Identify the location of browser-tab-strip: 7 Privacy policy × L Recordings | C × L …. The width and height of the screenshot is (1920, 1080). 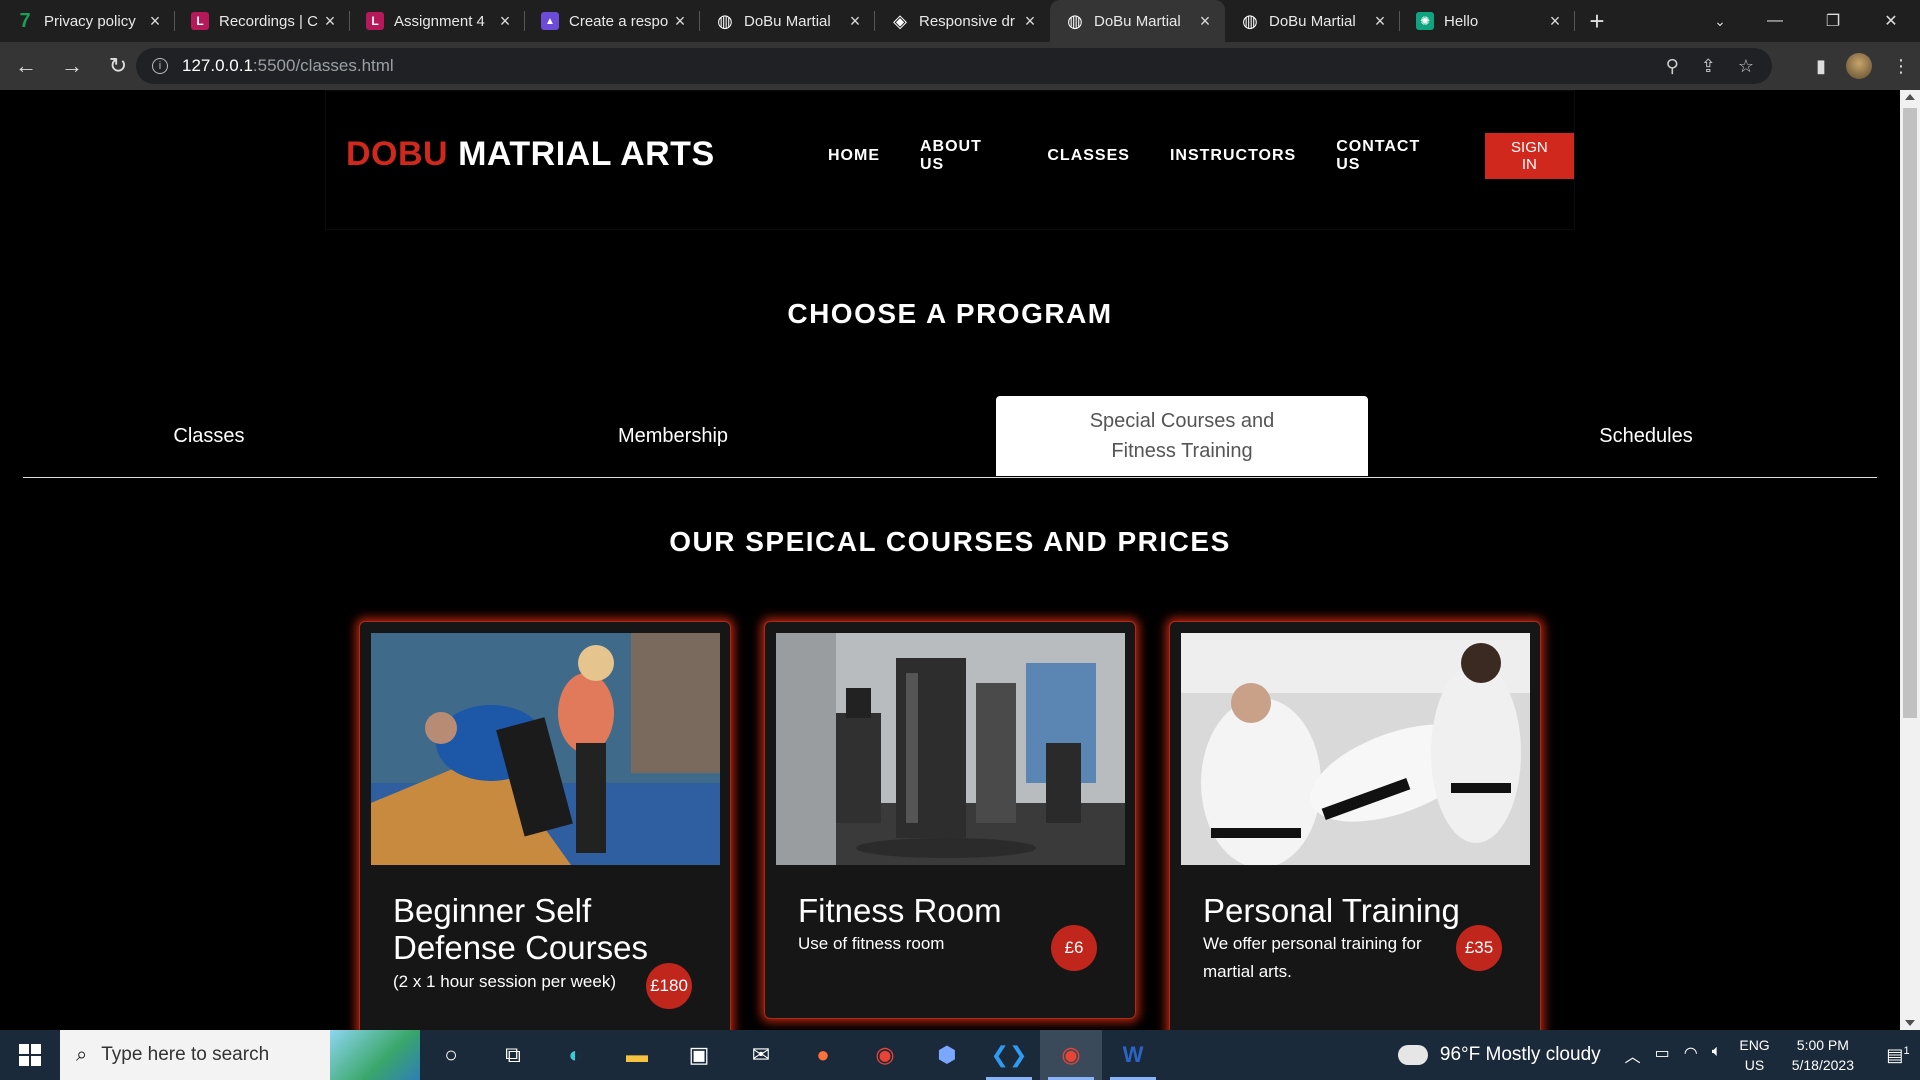
(960, 21).